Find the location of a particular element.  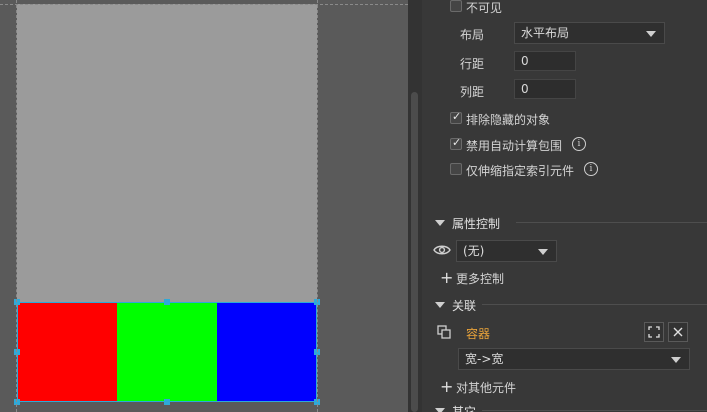

disable-auto-bounds-checkbox is located at coordinates (456, 143).